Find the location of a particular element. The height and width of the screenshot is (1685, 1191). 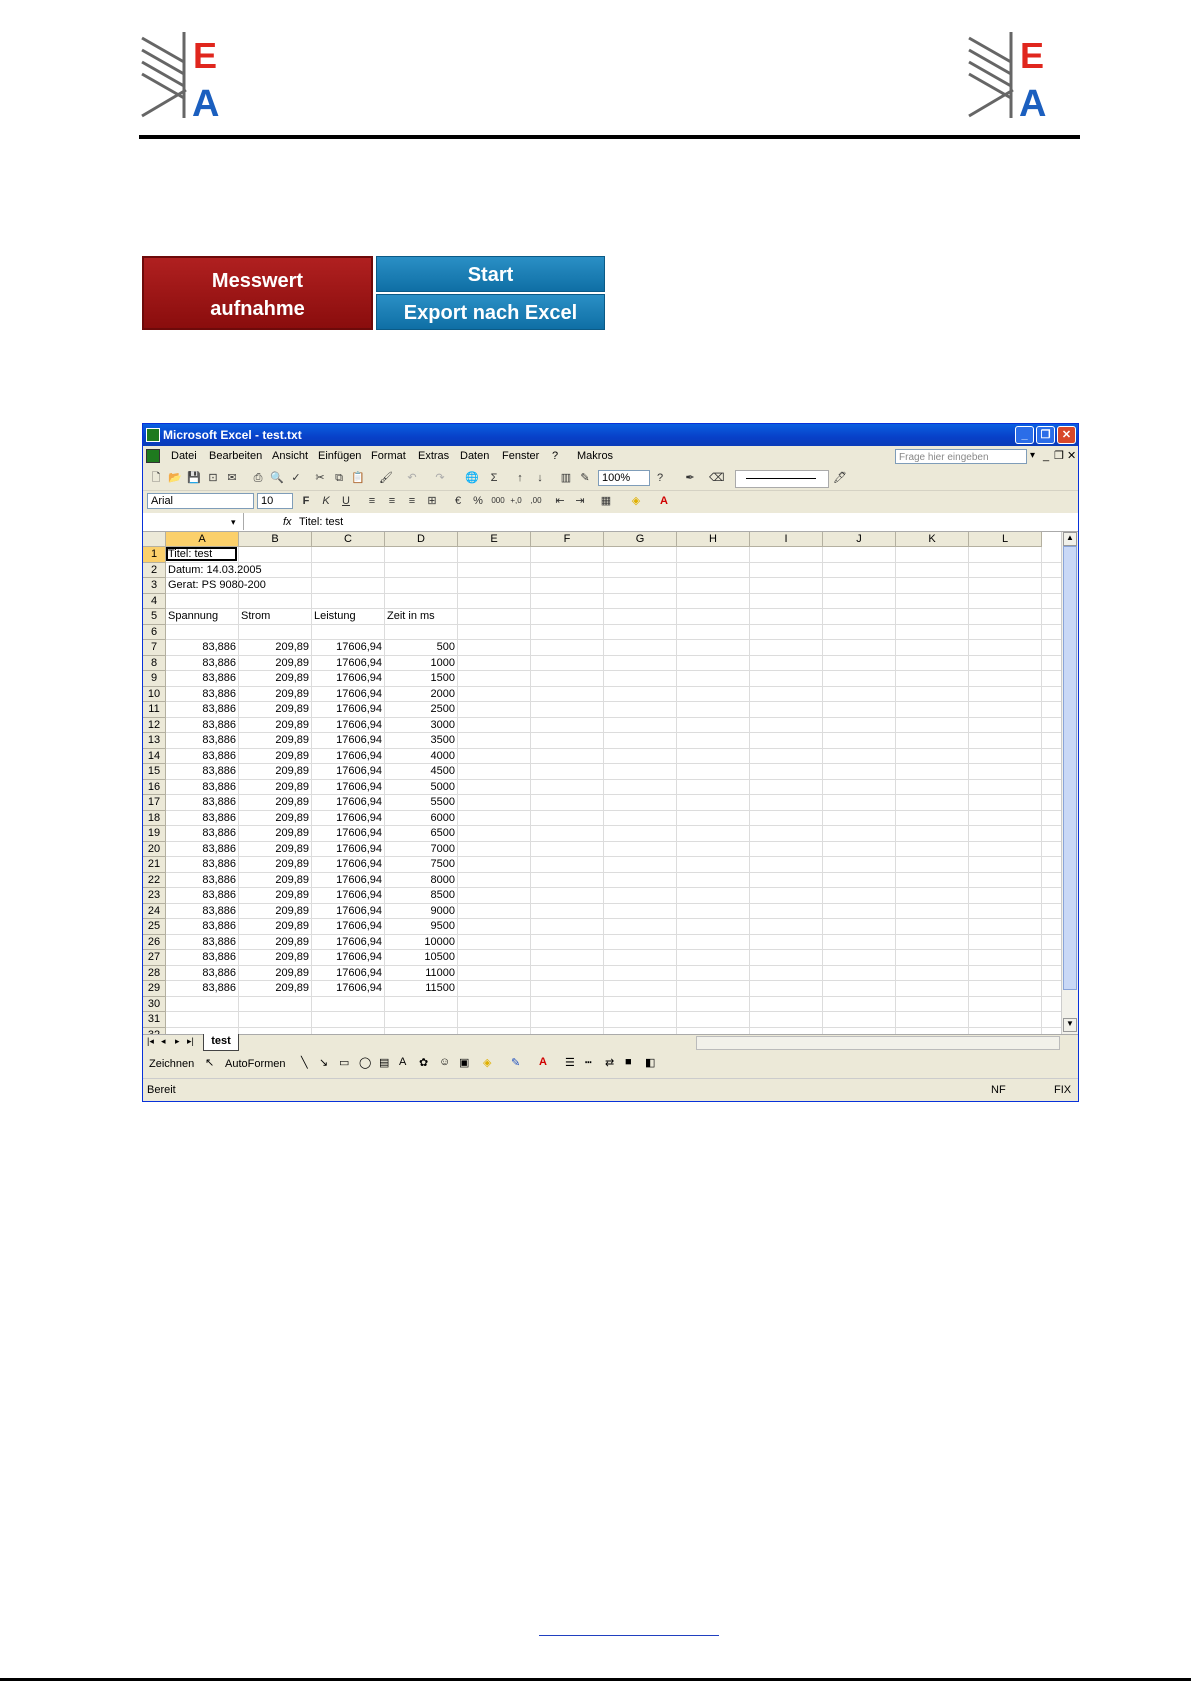

3d-icon: ◧ is located at coordinates (650, 1062).